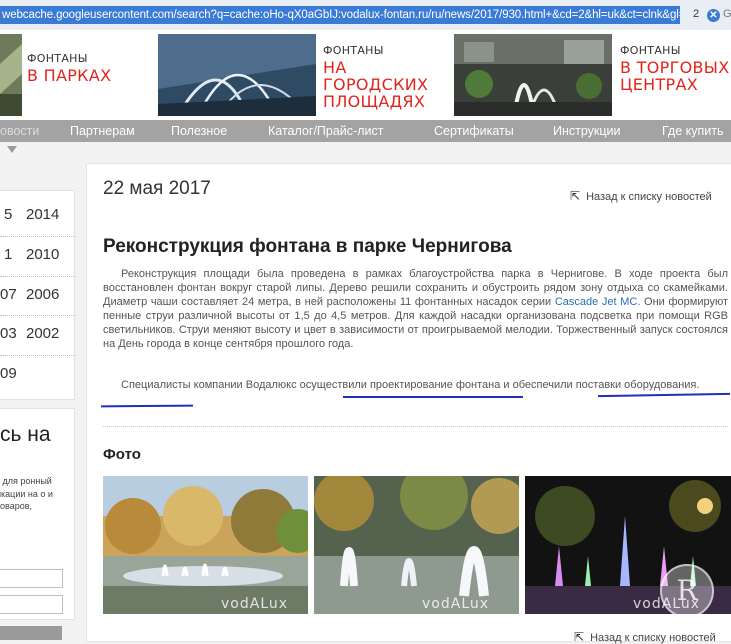 This screenshot has height=644, width=731. Describe the element at coordinates (596, 302) in the screenshot. I see `product-link: Cascade Jet MC` at that location.